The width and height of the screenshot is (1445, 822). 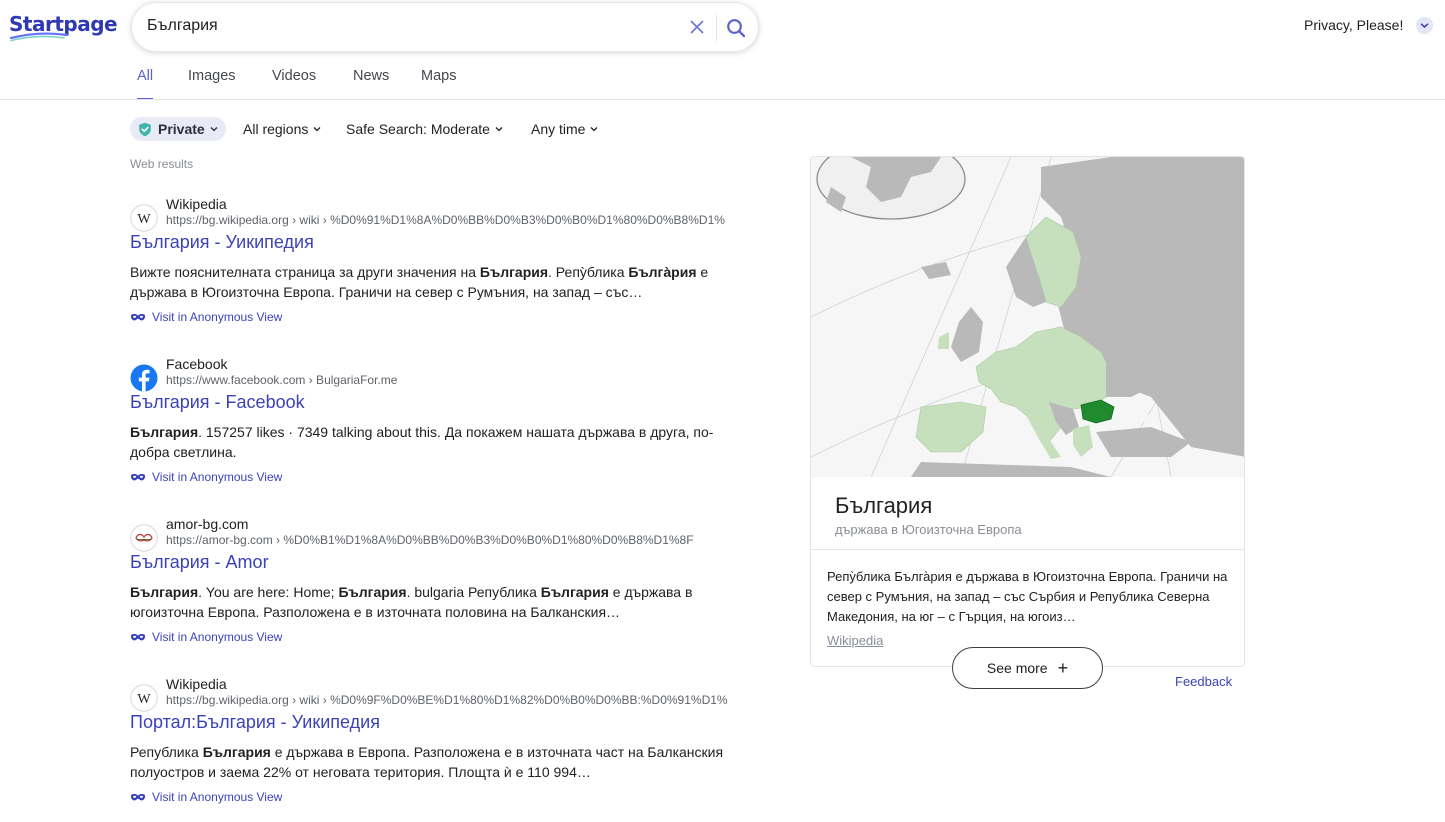 I want to click on regions-filter-button: All regions, so click(x=282, y=129).